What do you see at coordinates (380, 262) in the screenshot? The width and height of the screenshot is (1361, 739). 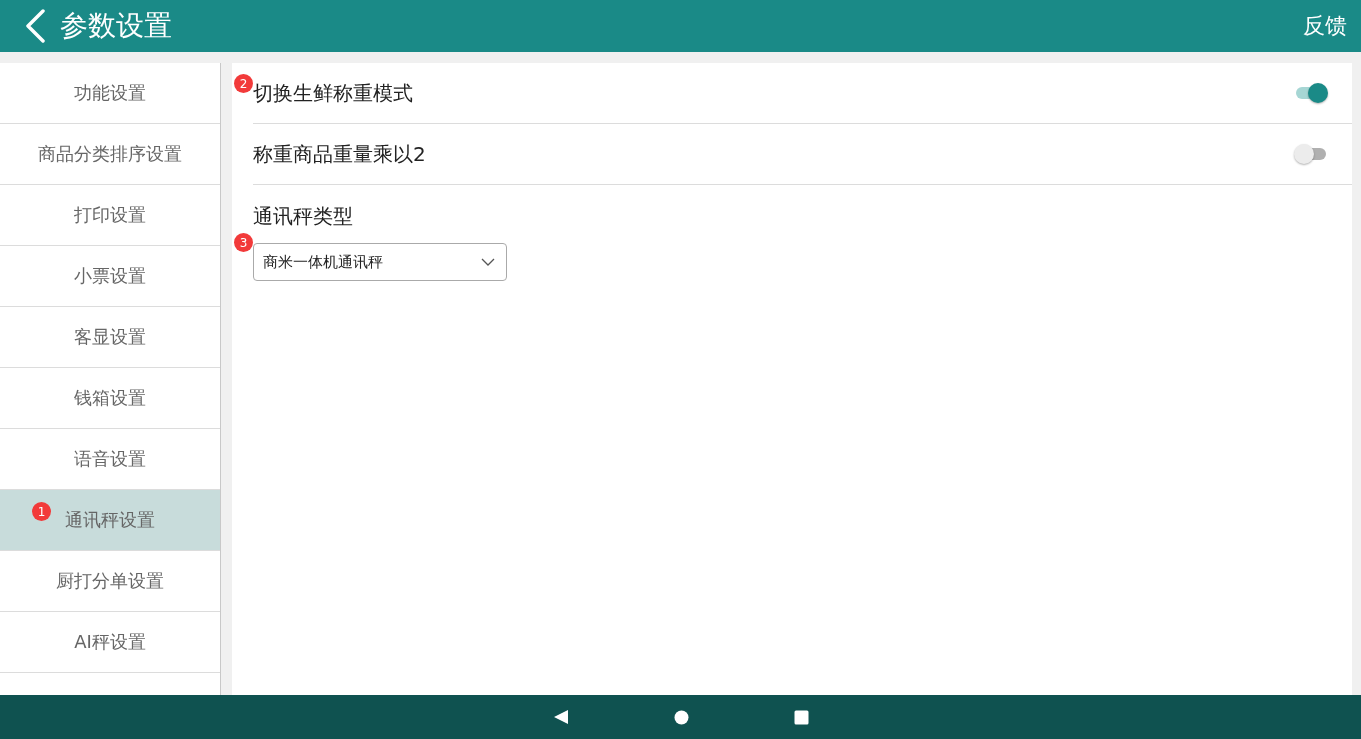 I see `dropdown: 商米一体机通讯秤` at bounding box center [380, 262].